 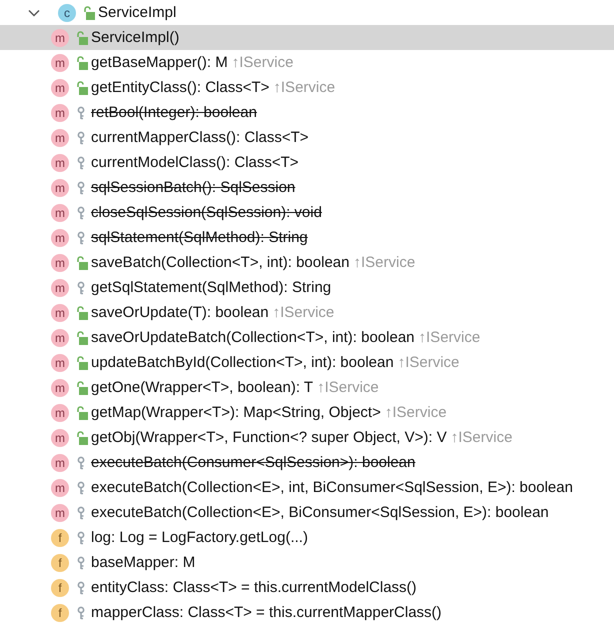 What do you see at coordinates (180, 312) in the screenshot?
I see `member-signature: saveOrUpdate(T): boolean` at bounding box center [180, 312].